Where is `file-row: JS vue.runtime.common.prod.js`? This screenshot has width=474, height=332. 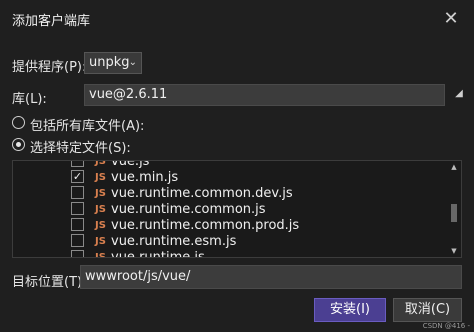
file-row: JS vue.runtime.common.prod.js is located at coordinates (228, 225).